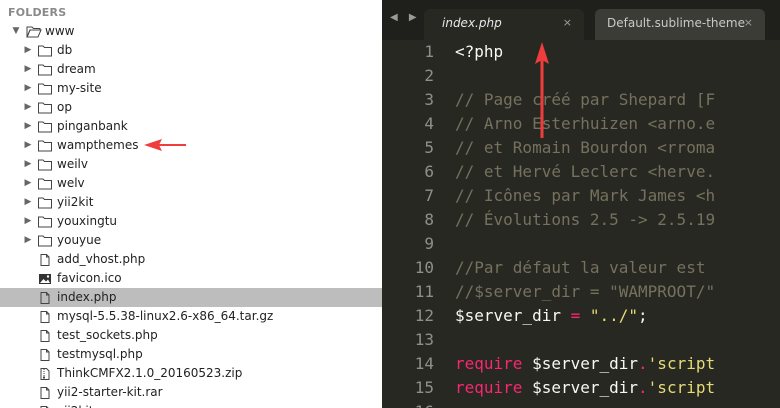 The width and height of the screenshot is (780, 408). I want to click on sidebar-item-testmysql-php: testmysql.php, so click(191, 354).